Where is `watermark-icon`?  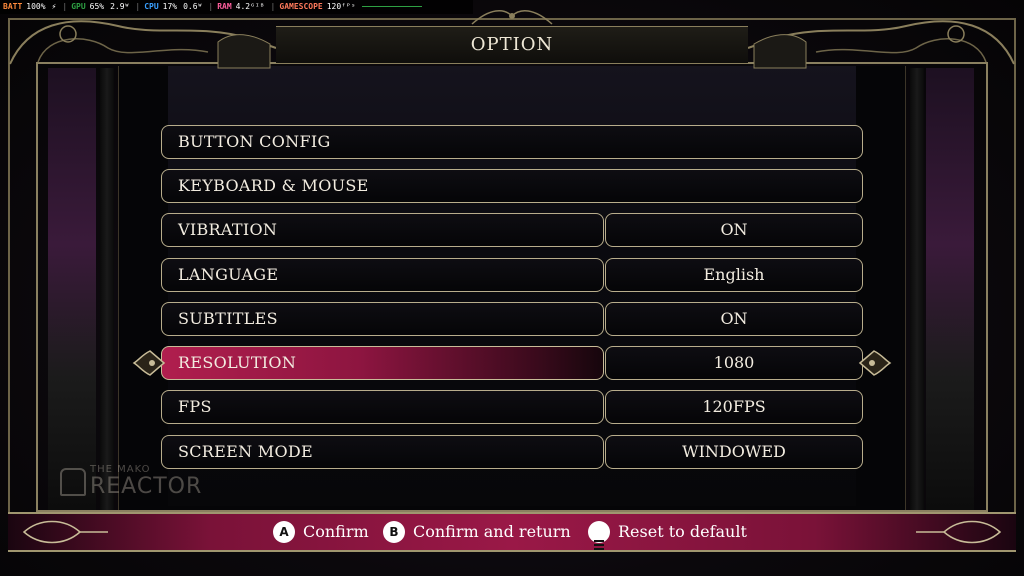 watermark-icon is located at coordinates (73, 482).